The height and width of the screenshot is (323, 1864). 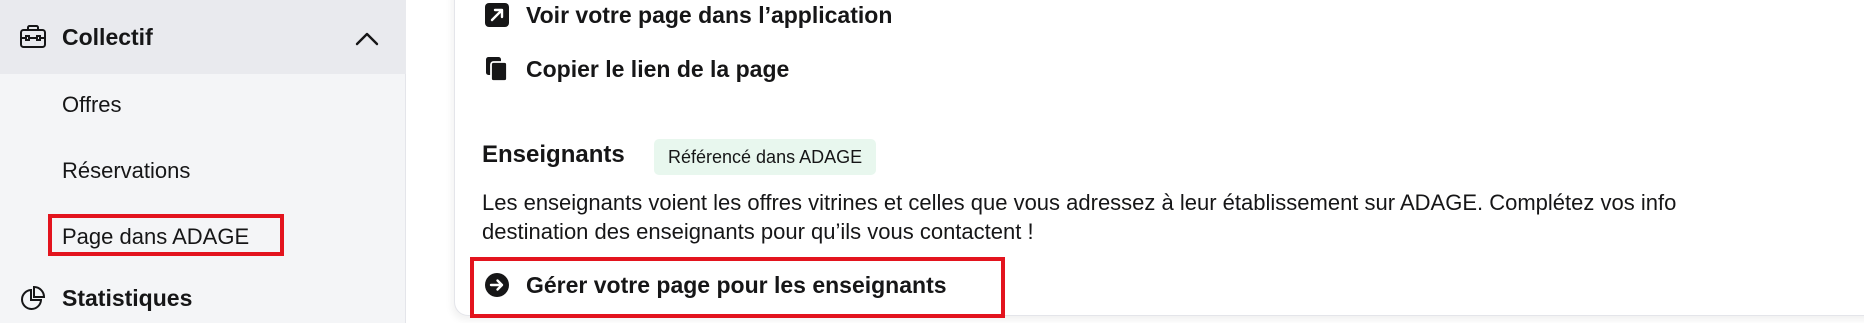 I want to click on section-title-enseignants: Enseignants, so click(x=553, y=154).